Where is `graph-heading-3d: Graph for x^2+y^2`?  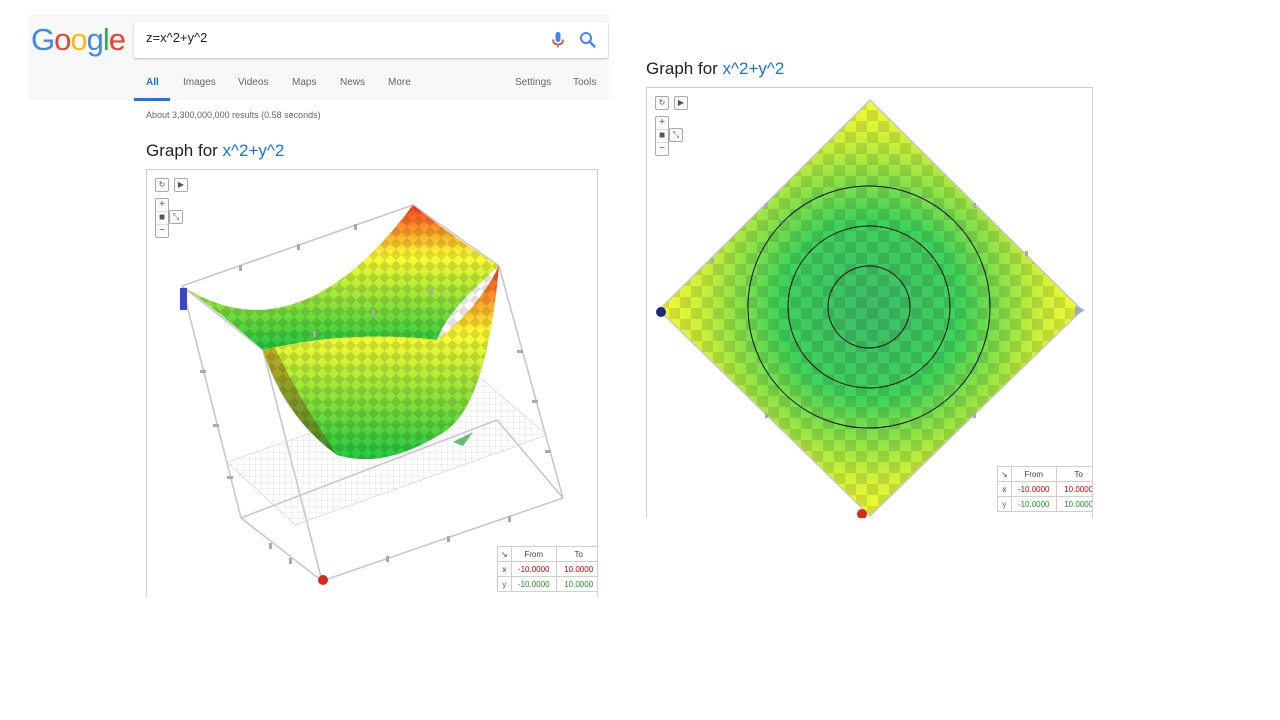 graph-heading-3d: Graph for x^2+y^2 is located at coordinates (215, 151).